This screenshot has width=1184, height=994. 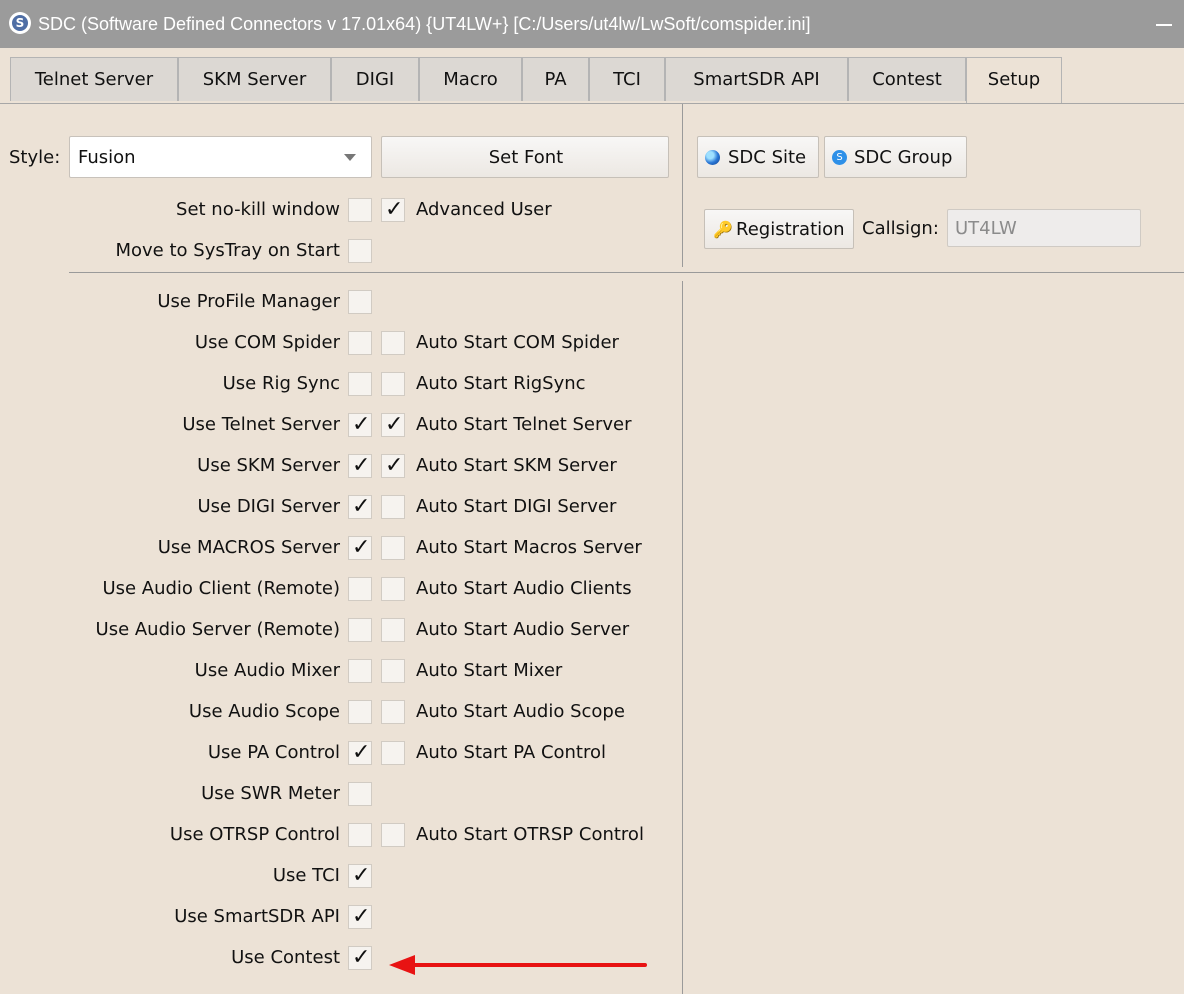 I want to click on rig-sync-checkbox, so click(x=360, y=384).